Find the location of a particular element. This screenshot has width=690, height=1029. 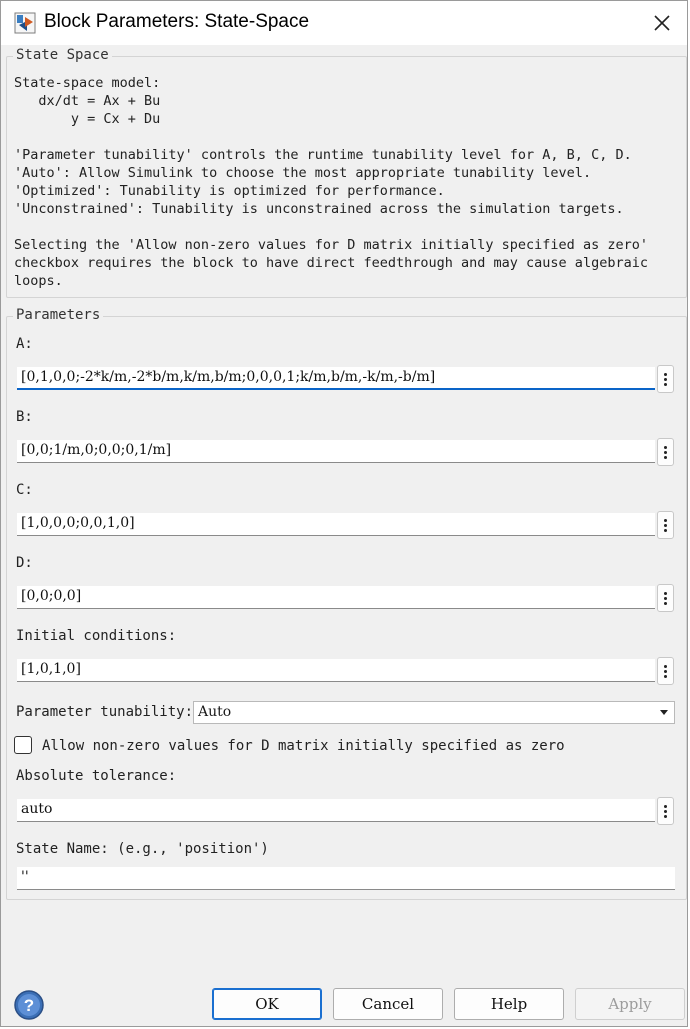

b-matrix-input: [0,0;1/m,0;0,0;0,1/m] is located at coordinates (336, 451).